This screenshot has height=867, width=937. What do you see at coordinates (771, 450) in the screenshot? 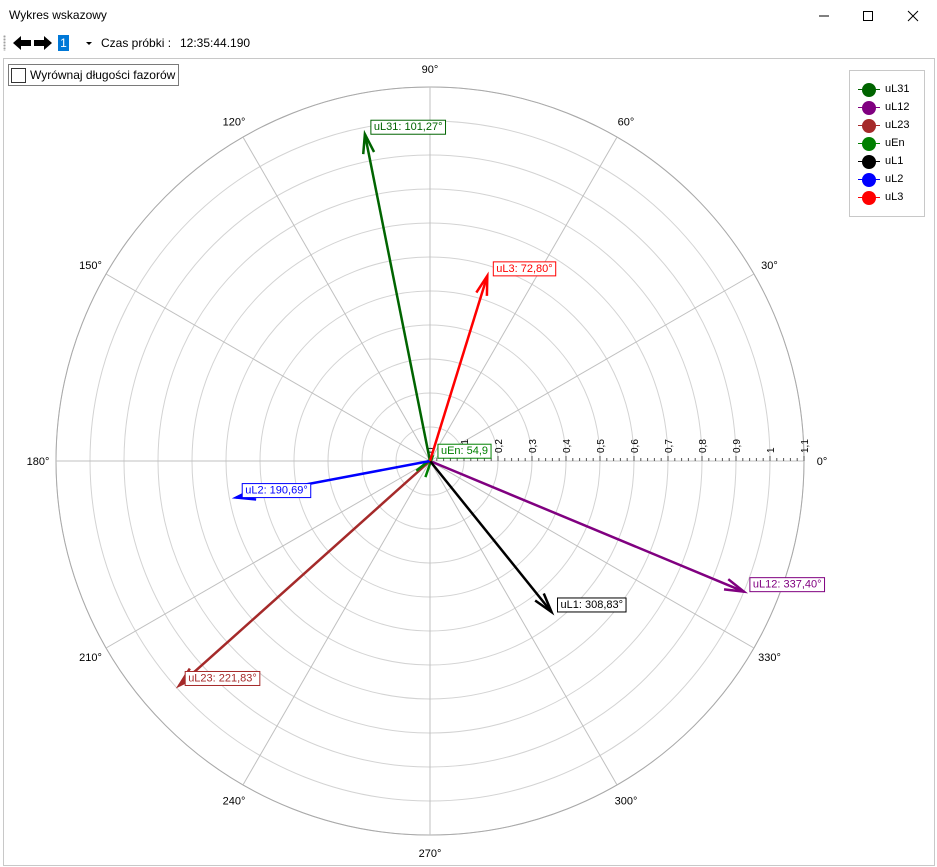
I see `radial-tick-label: 1` at bounding box center [771, 450].